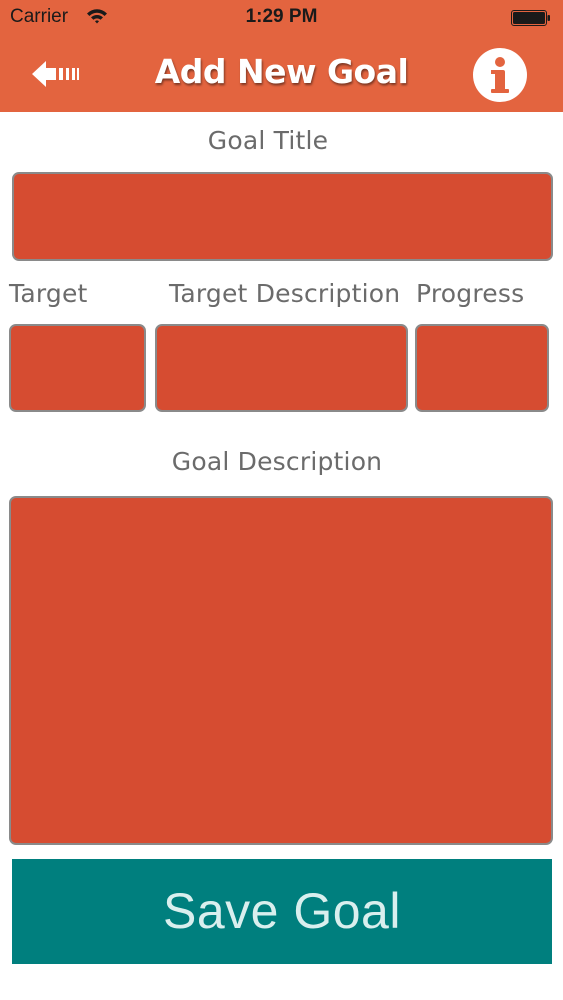 This screenshot has height=1000, width=563. What do you see at coordinates (285, 293) in the screenshot?
I see `target-description-label: Target Description` at bounding box center [285, 293].